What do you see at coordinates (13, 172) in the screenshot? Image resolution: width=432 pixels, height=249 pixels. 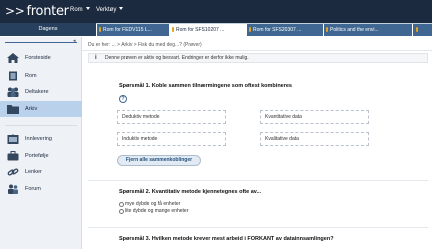 I see `link-icon` at bounding box center [13, 172].